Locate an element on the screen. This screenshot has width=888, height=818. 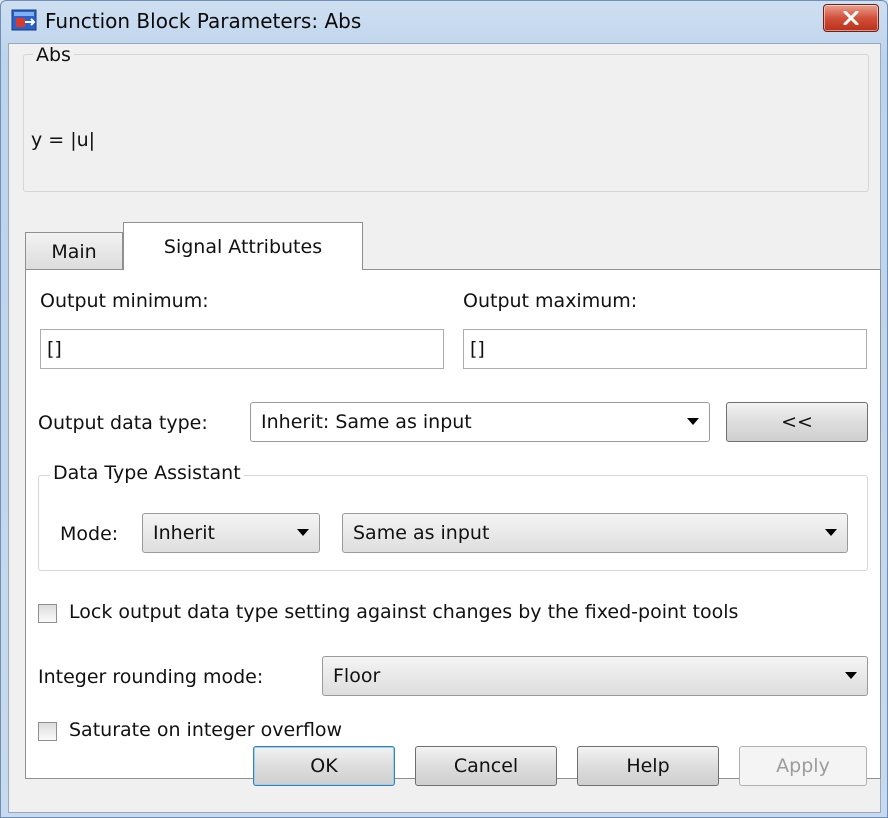
output-minimum-input: [] is located at coordinates (242, 349).